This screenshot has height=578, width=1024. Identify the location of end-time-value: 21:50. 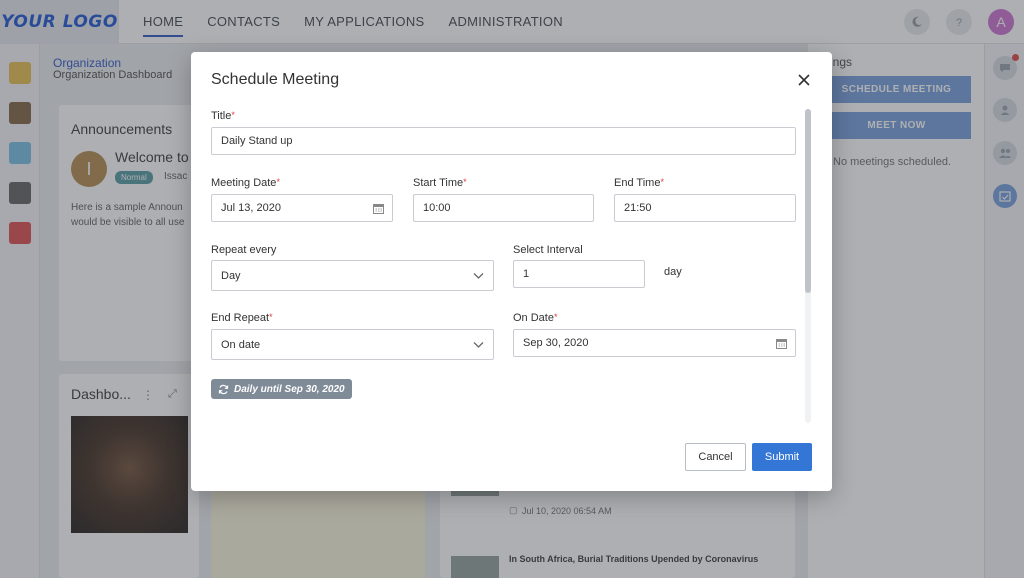
(638, 208).